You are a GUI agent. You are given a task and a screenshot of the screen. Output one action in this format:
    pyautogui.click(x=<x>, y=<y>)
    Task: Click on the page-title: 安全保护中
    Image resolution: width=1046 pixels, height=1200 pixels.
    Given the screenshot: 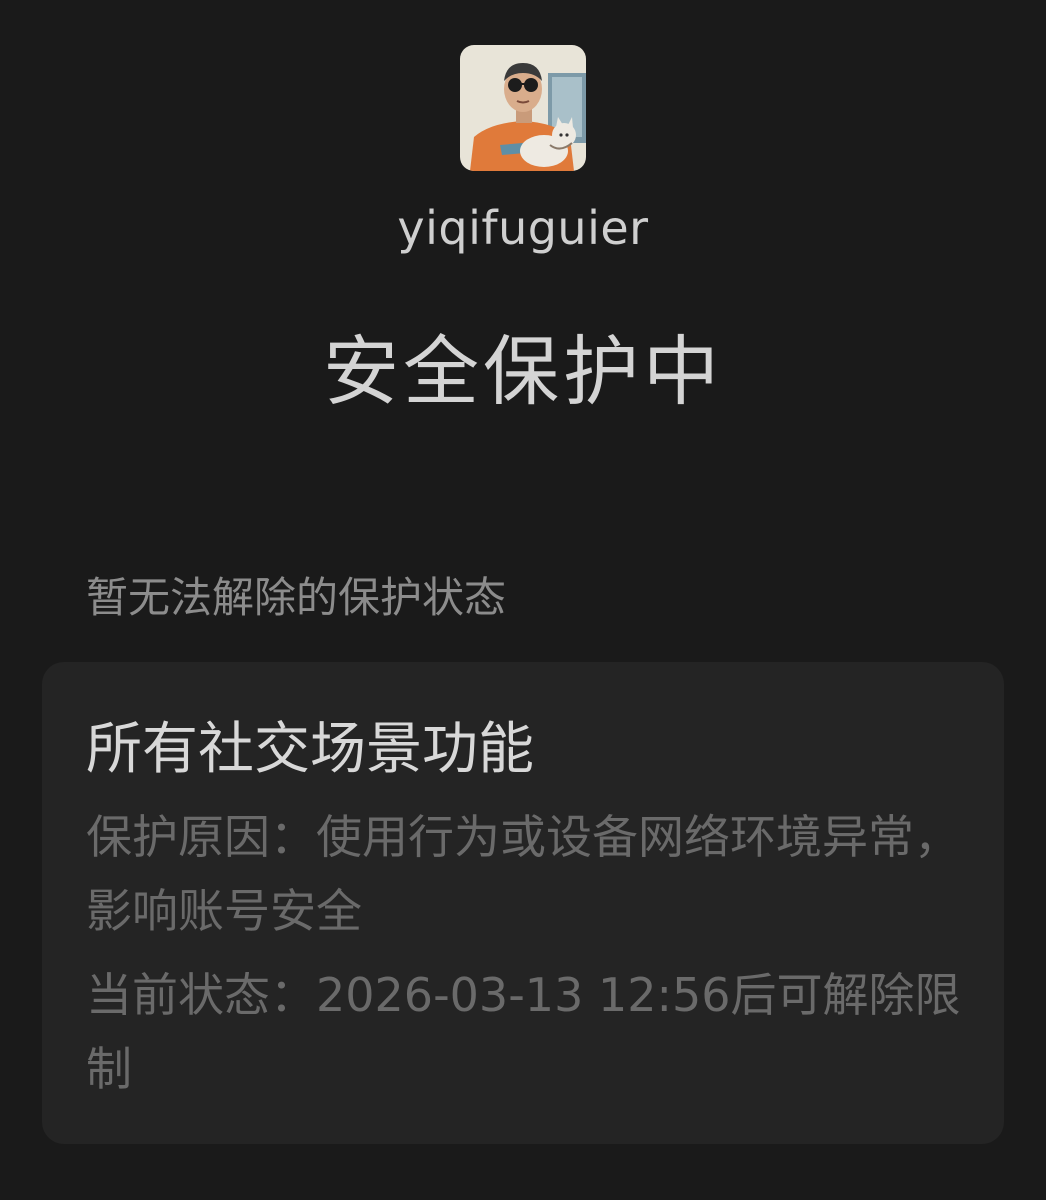 What is the action you would take?
    pyautogui.click(x=523, y=371)
    